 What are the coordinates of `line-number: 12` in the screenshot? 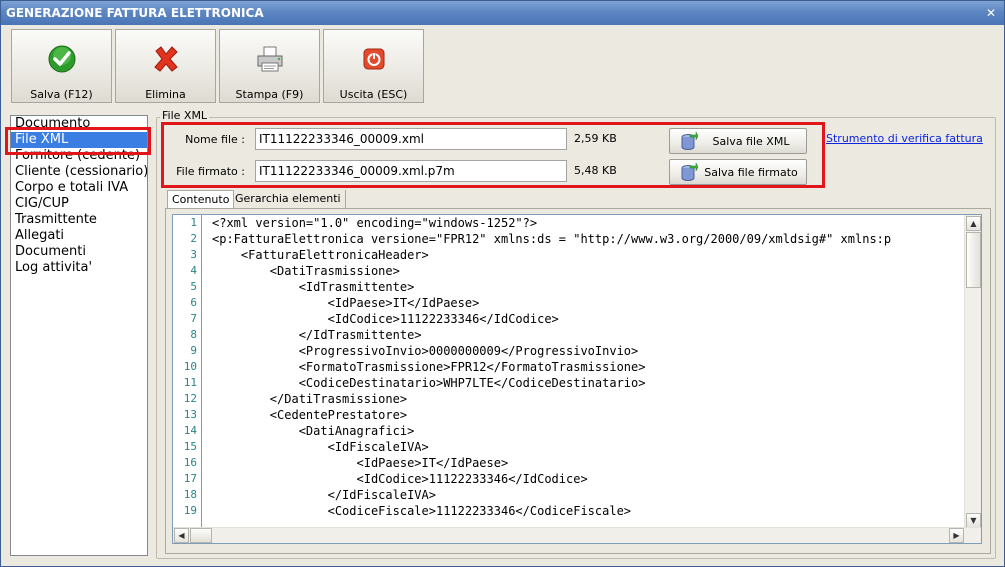 It's located at (190, 398).